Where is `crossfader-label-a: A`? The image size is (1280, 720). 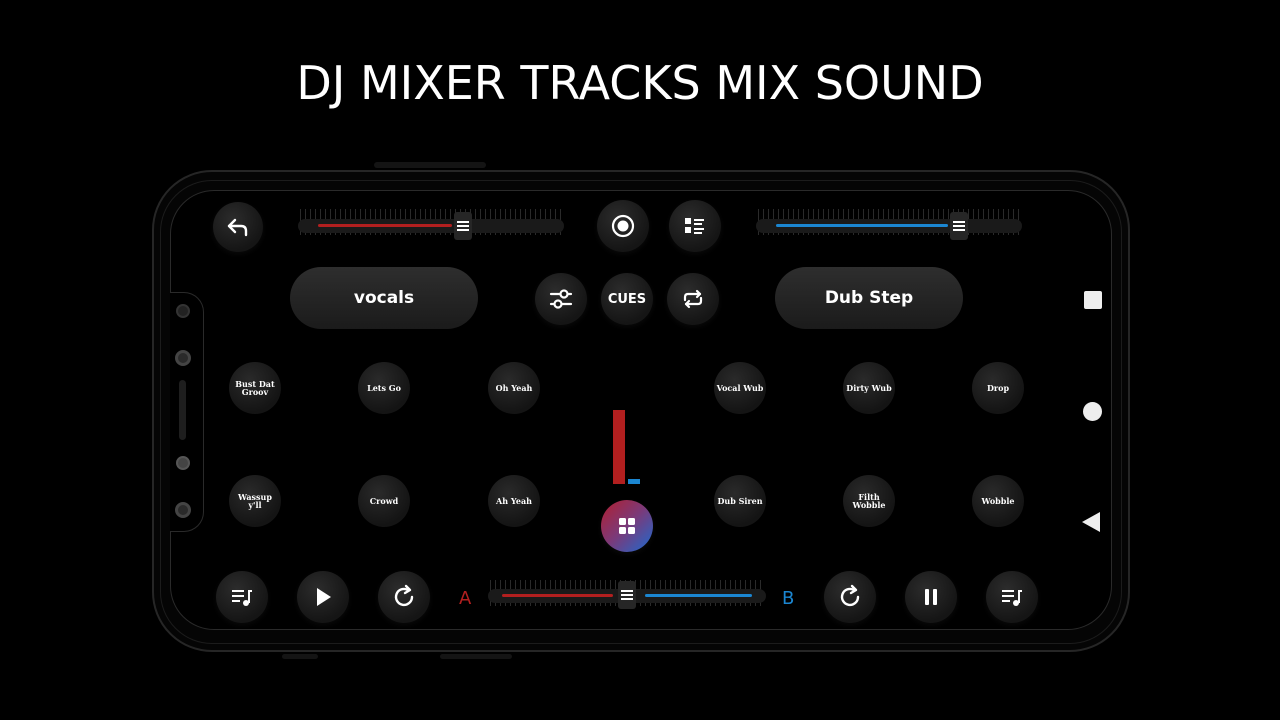 crossfader-label-a: A is located at coordinates (465, 598).